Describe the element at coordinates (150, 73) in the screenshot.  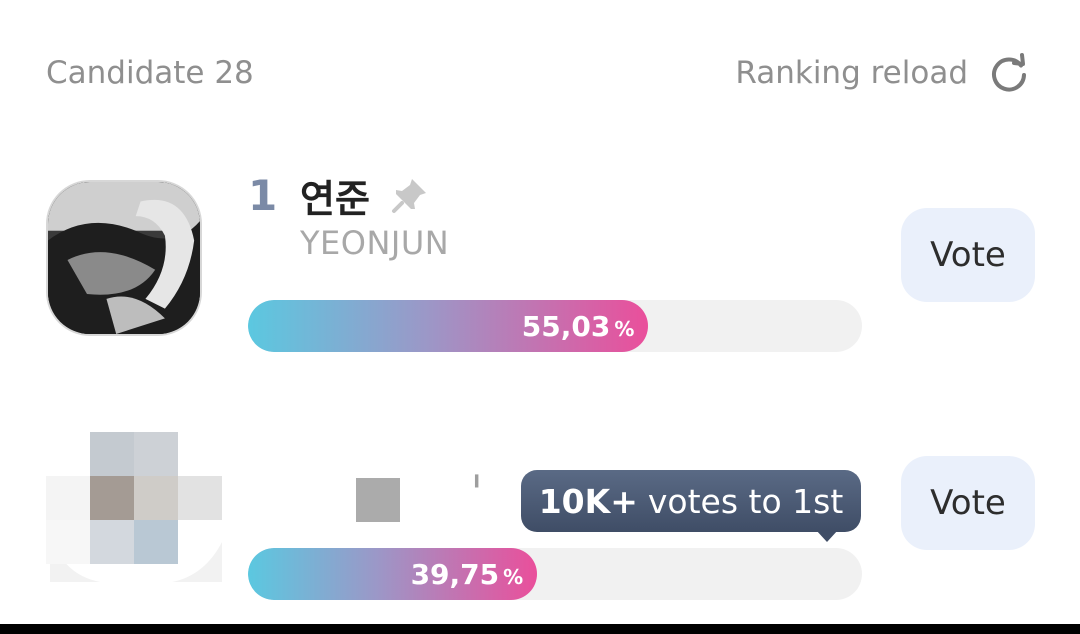
I see `candidate-count: Candidate 28` at that location.